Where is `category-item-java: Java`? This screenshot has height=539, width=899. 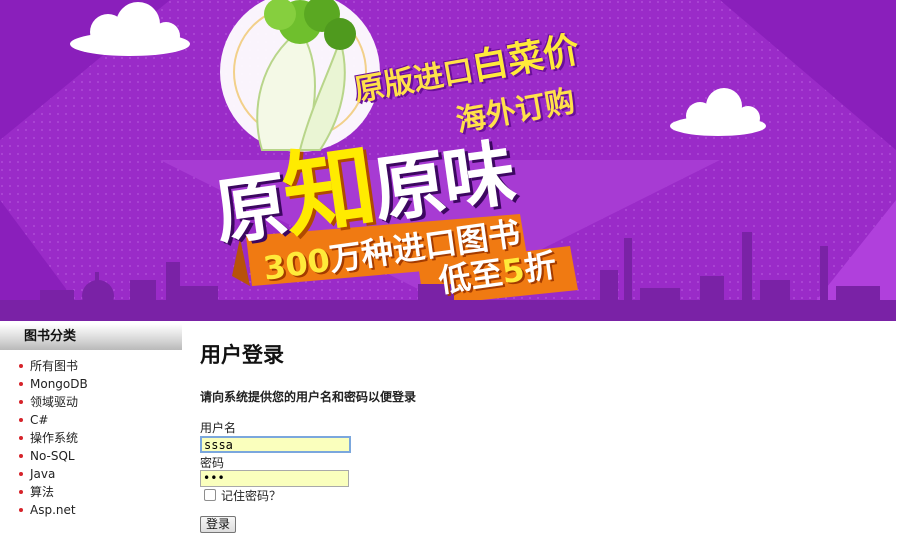
category-item-java: Java is located at coordinates (91, 474).